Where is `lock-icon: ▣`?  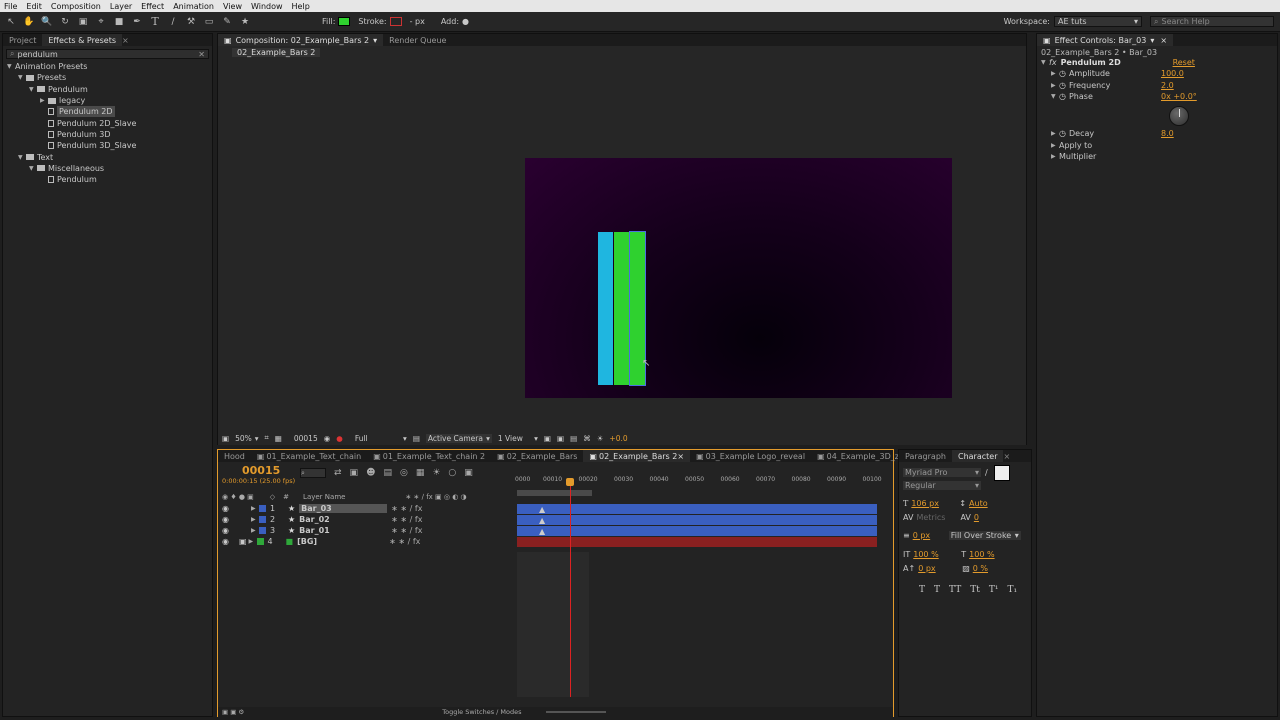
lock-icon: ▣ is located at coordinates (243, 541).